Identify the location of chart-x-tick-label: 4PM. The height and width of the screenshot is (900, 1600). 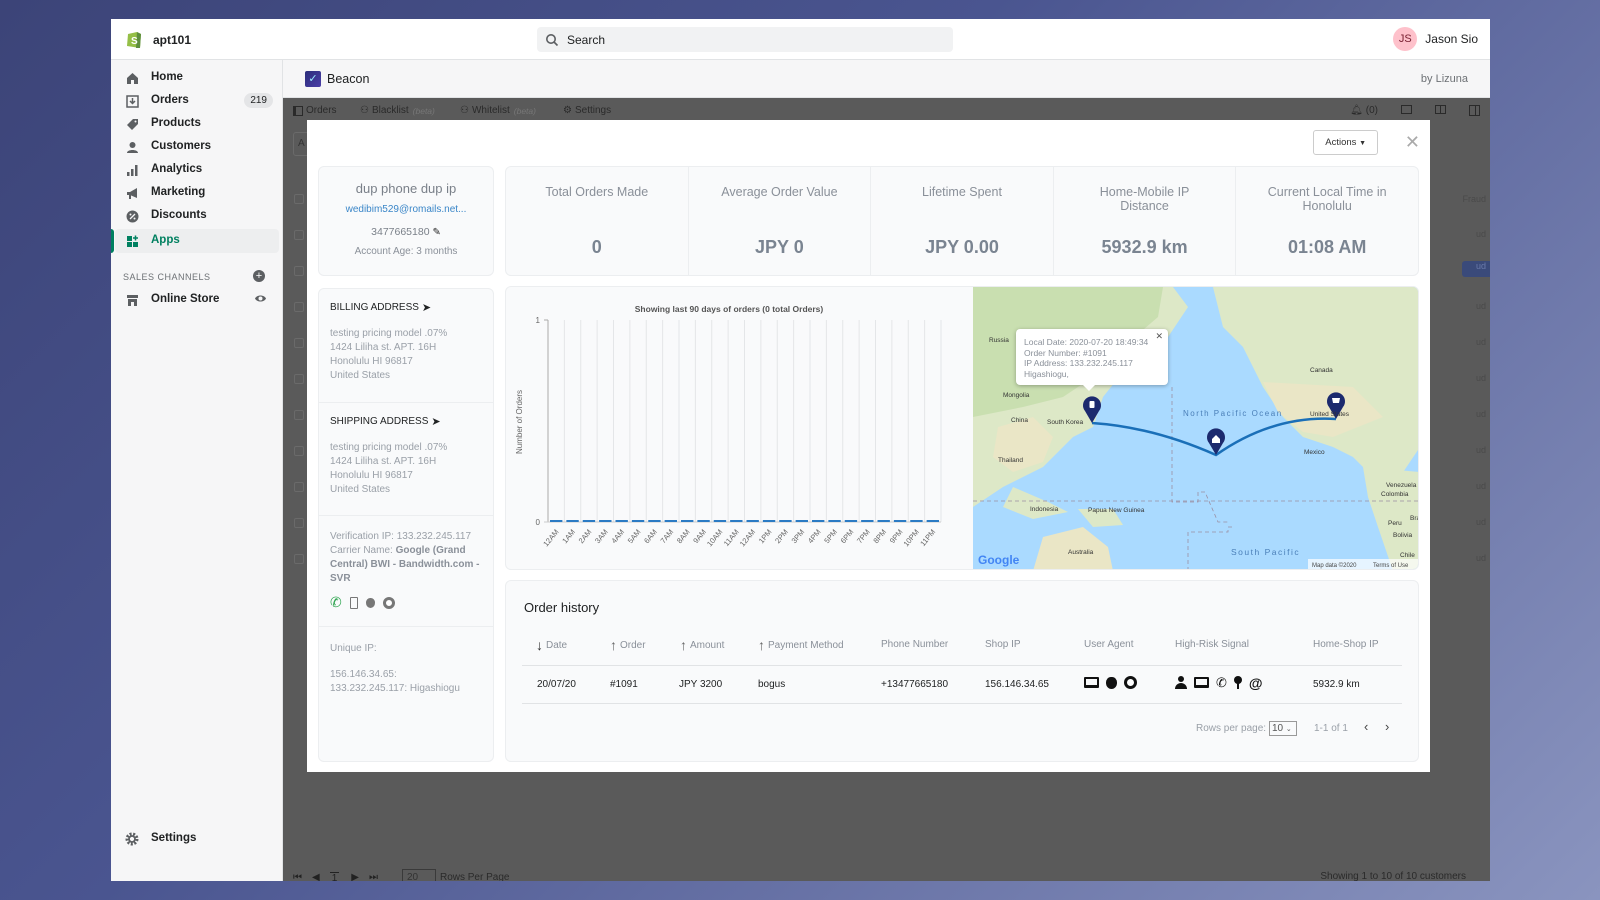
(814, 537).